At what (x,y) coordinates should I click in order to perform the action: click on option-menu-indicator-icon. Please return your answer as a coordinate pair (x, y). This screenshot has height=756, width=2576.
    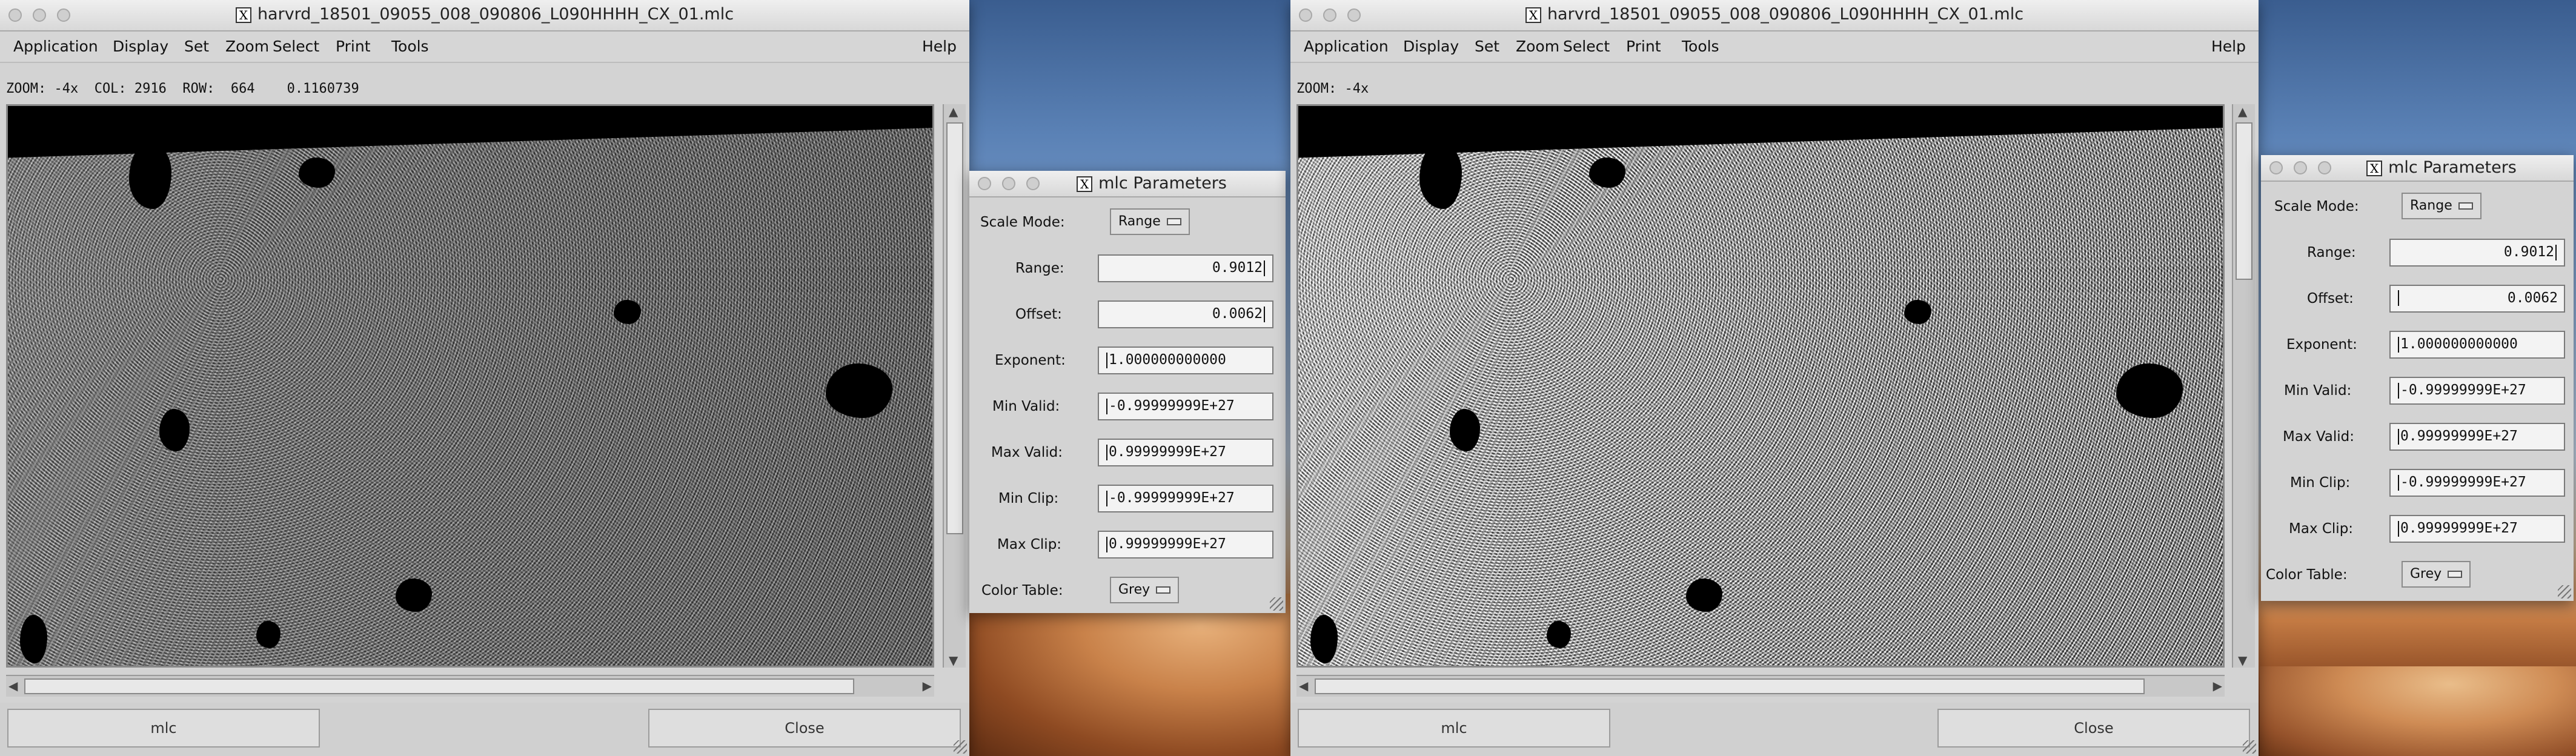
    Looking at the image, I should click on (1173, 221).